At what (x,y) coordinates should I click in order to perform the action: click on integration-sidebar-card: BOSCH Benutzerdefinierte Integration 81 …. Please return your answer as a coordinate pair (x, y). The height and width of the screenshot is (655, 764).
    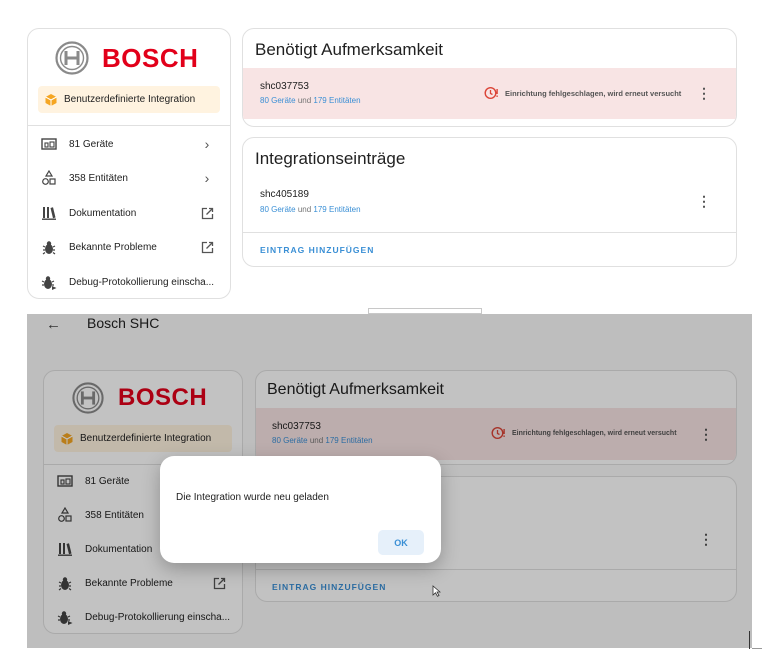
    Looking at the image, I should click on (129, 163).